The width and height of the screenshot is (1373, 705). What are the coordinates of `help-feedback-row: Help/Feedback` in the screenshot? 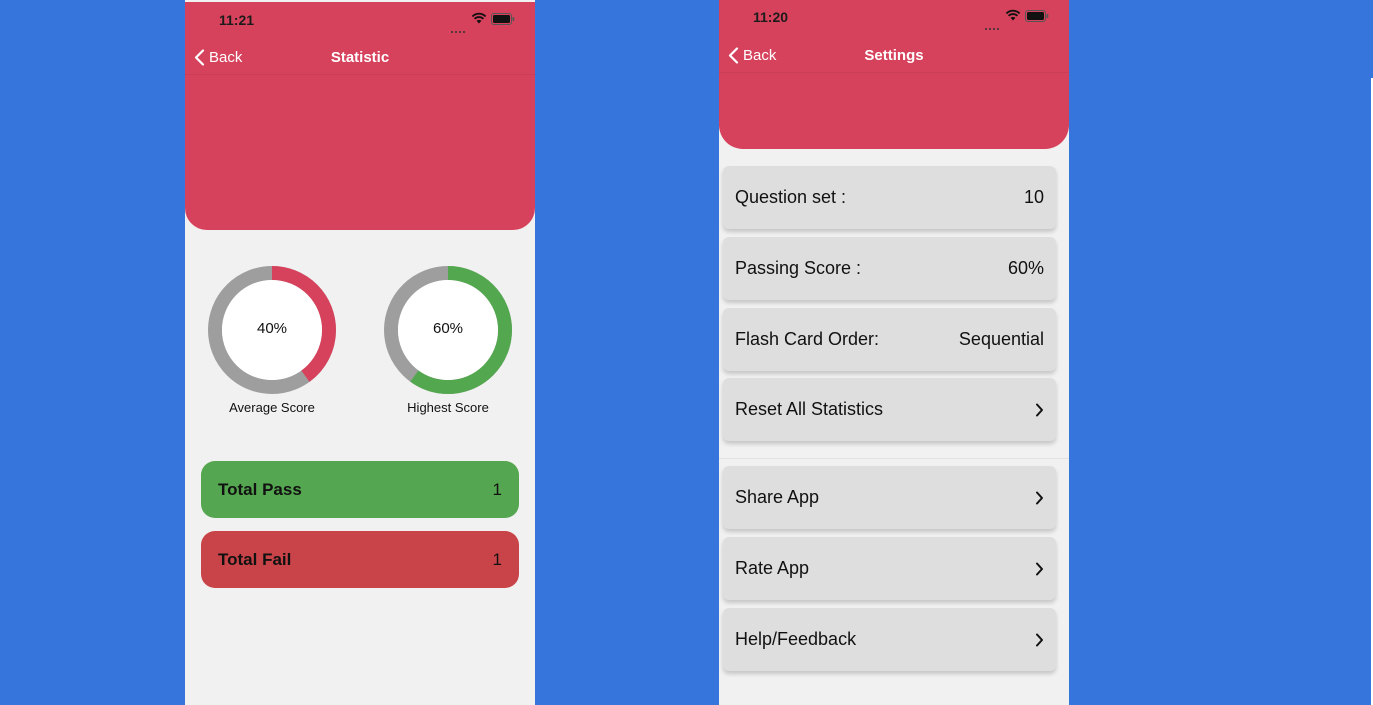 It's located at (889, 639).